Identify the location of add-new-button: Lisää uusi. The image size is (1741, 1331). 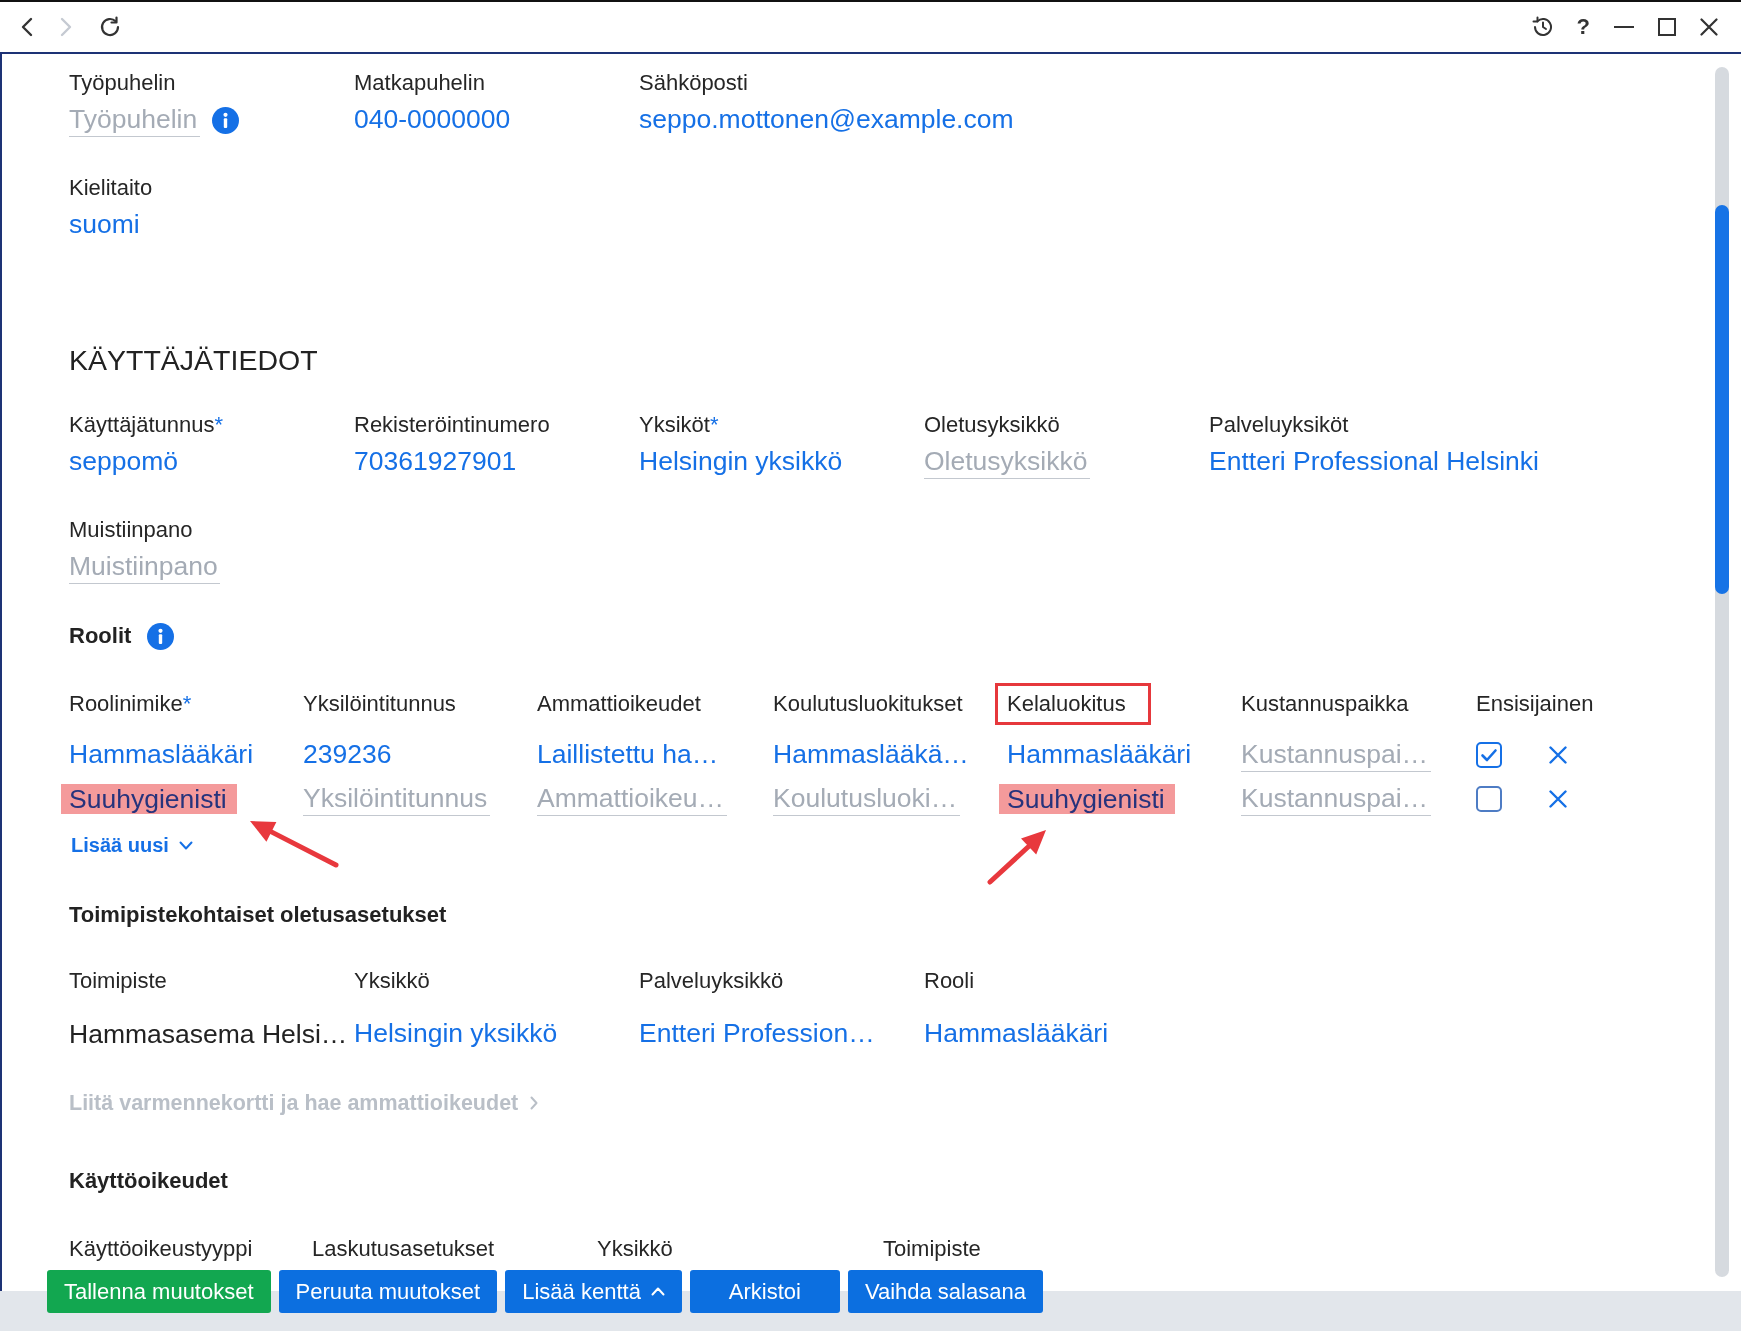
(131, 845).